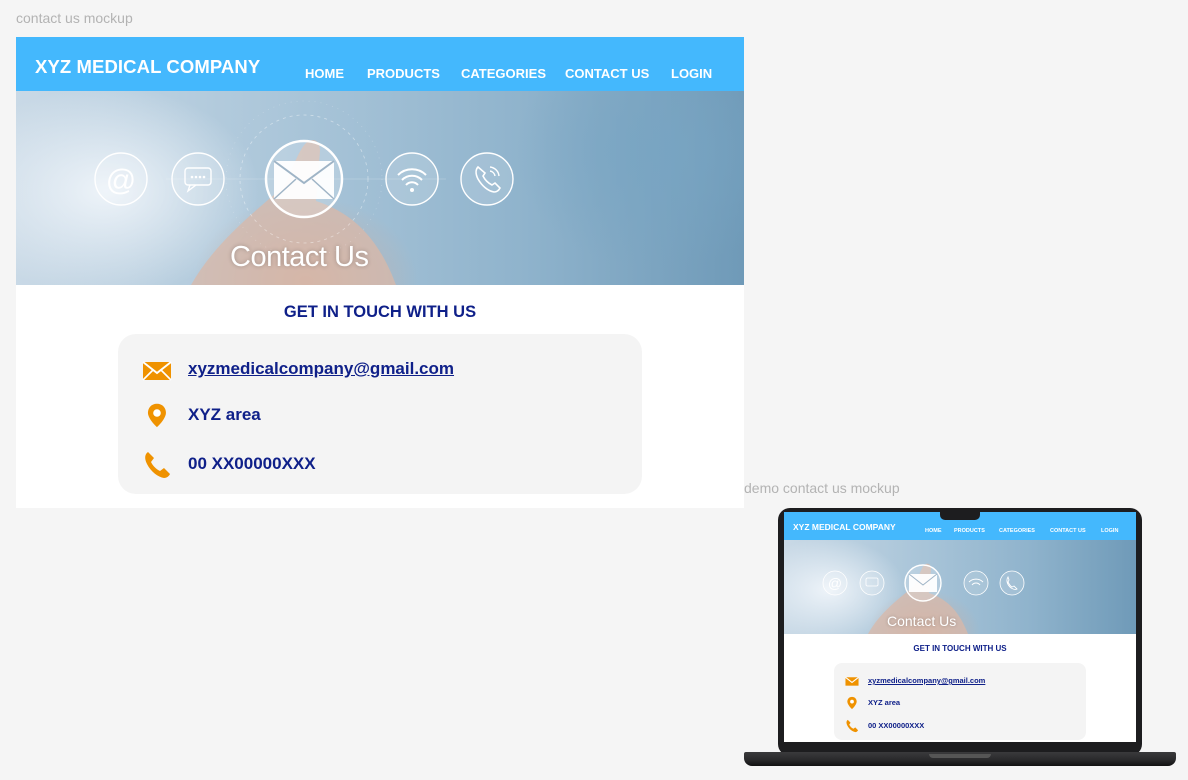 The width and height of the screenshot is (1188, 780). I want to click on demo-brand-name: XYZ MEDICAL COMPANY, so click(844, 527).